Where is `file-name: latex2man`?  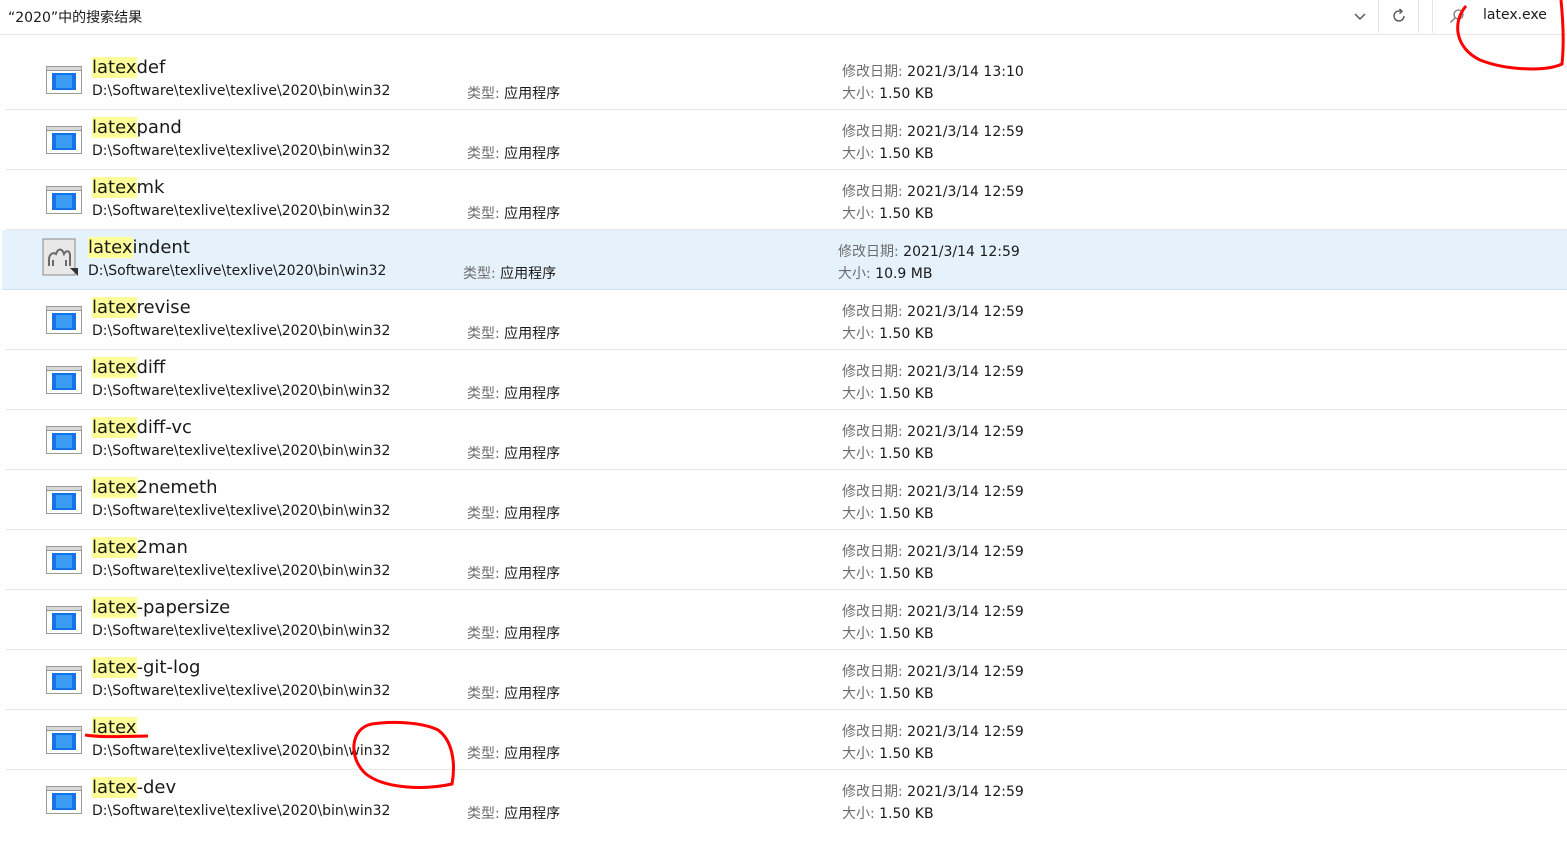 file-name: latex2man is located at coordinates (140, 548).